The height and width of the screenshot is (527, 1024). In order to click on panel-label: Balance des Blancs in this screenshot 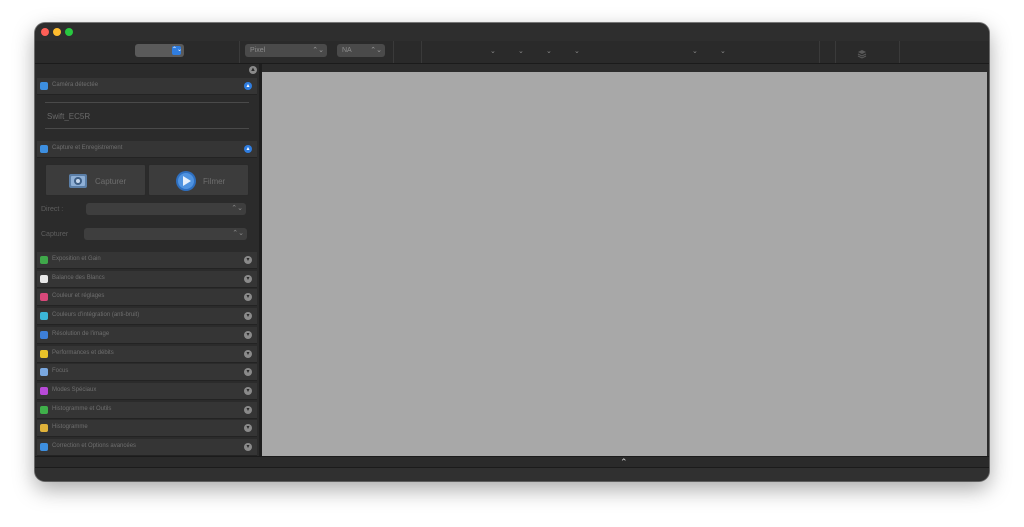, I will do `click(78, 278)`.